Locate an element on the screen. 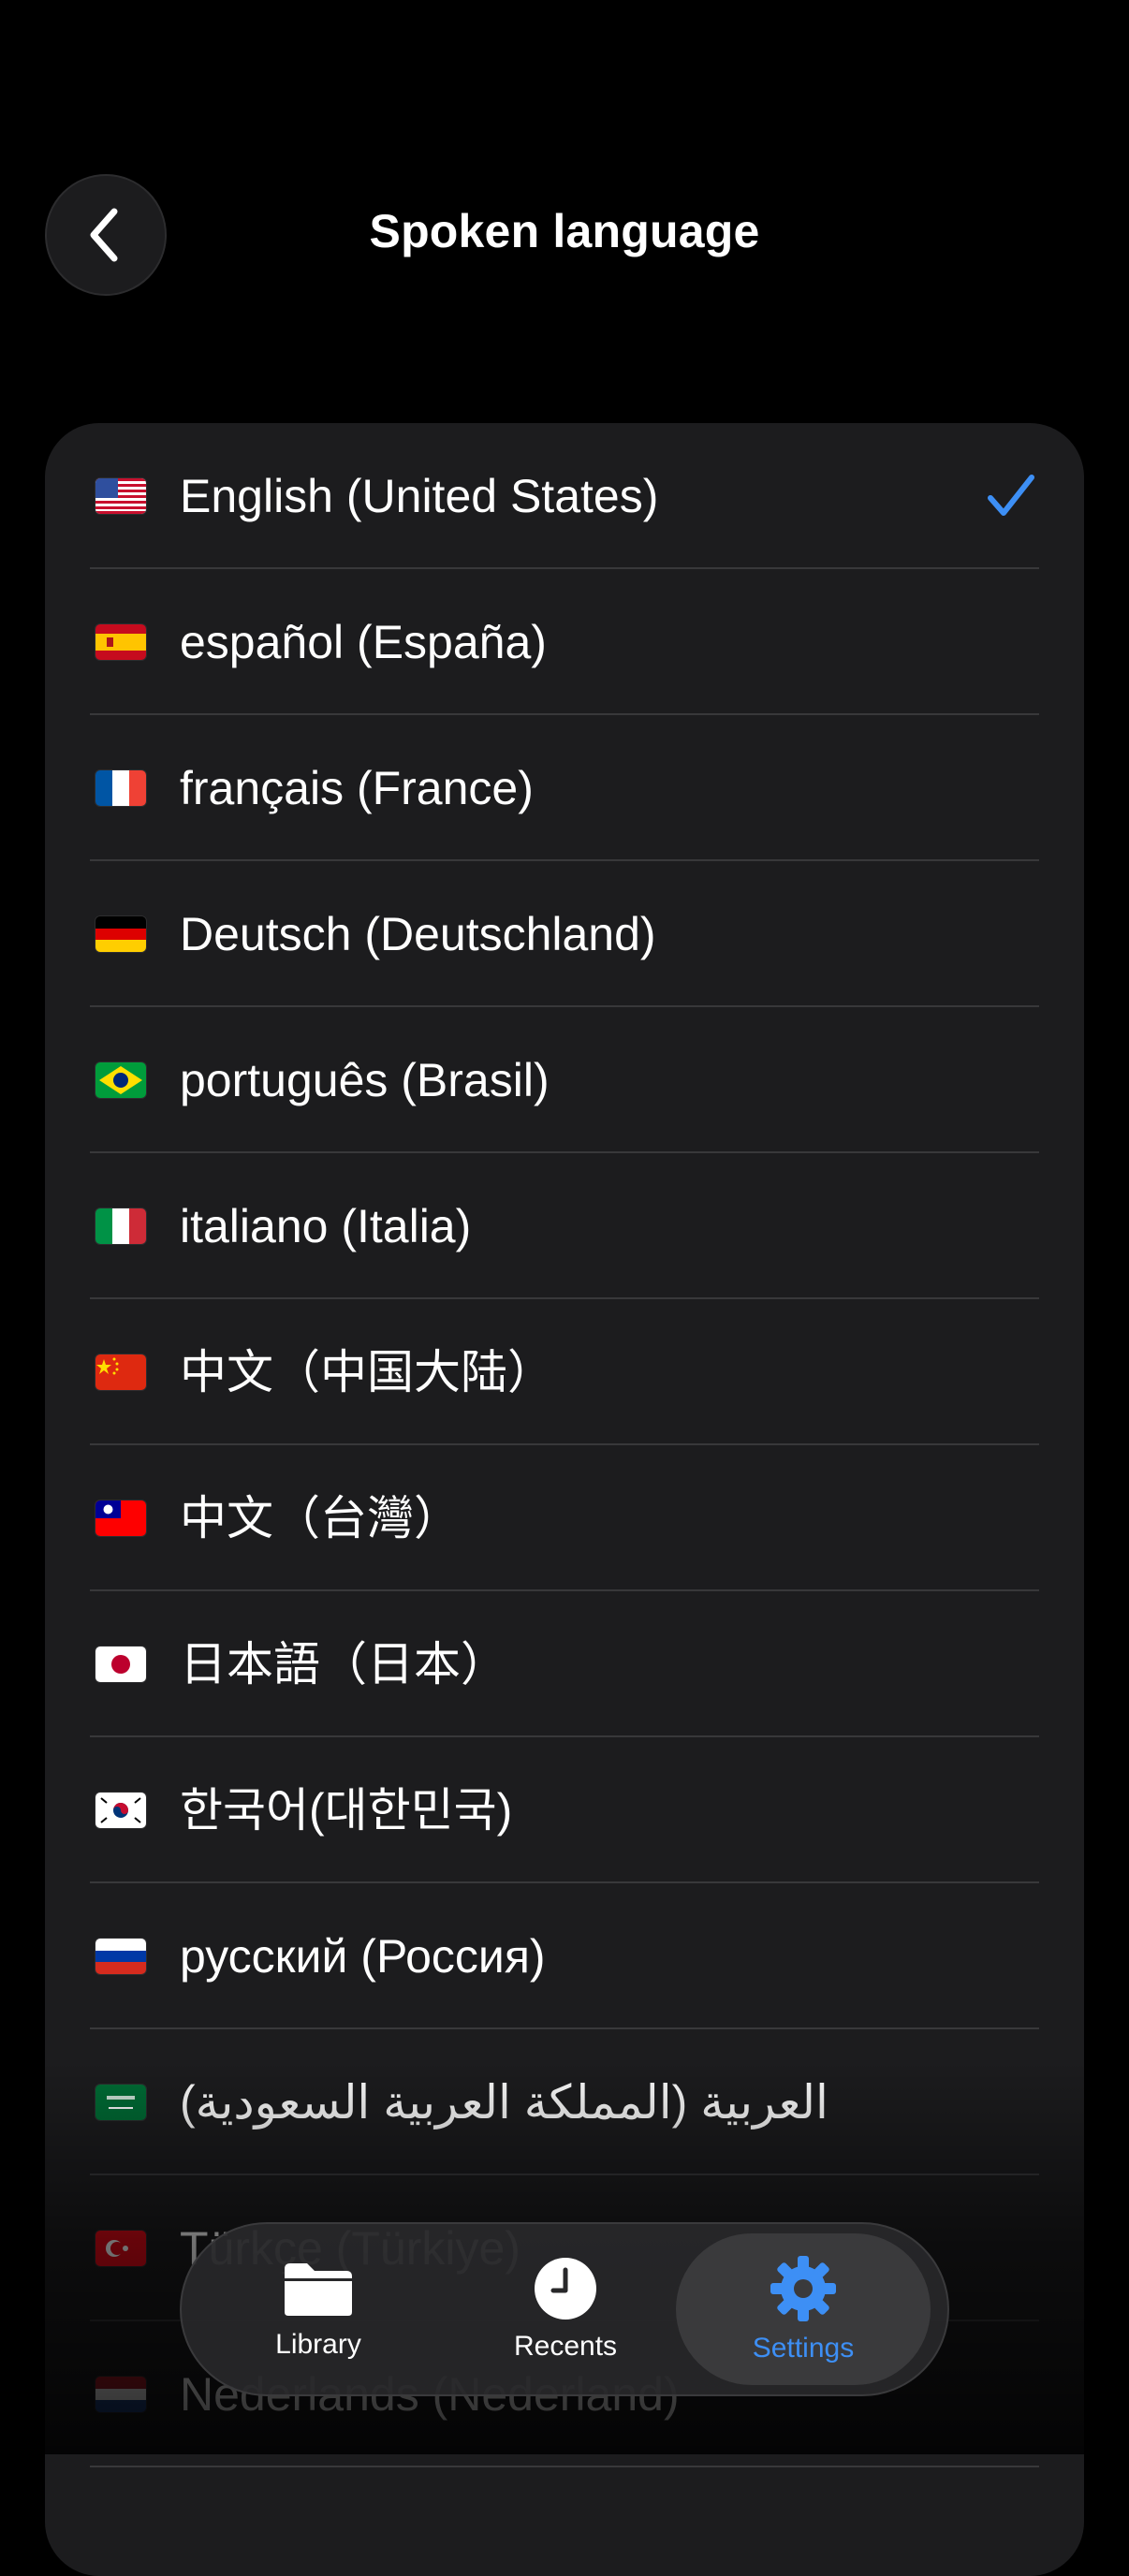 This screenshot has height=2576, width=1129. tab-recents: Recents is located at coordinates (565, 2309).